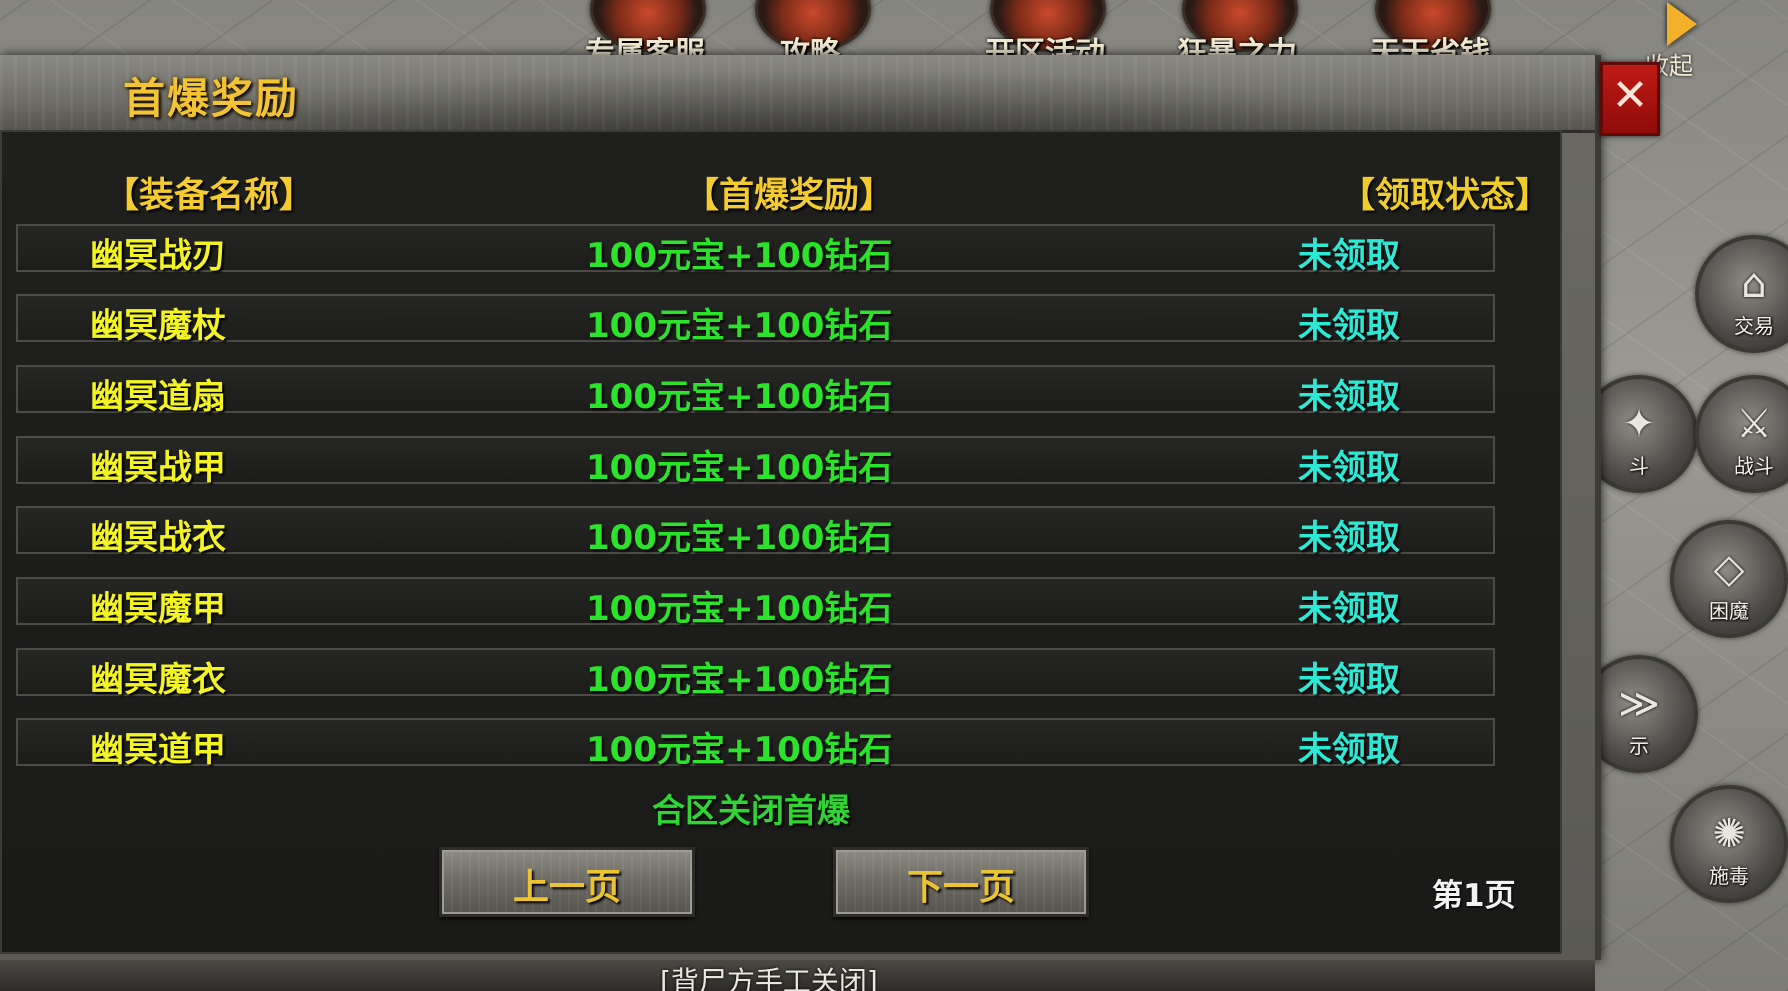  What do you see at coordinates (158, 256) in the screenshot?
I see `equipment-name: 幽冥战刃` at bounding box center [158, 256].